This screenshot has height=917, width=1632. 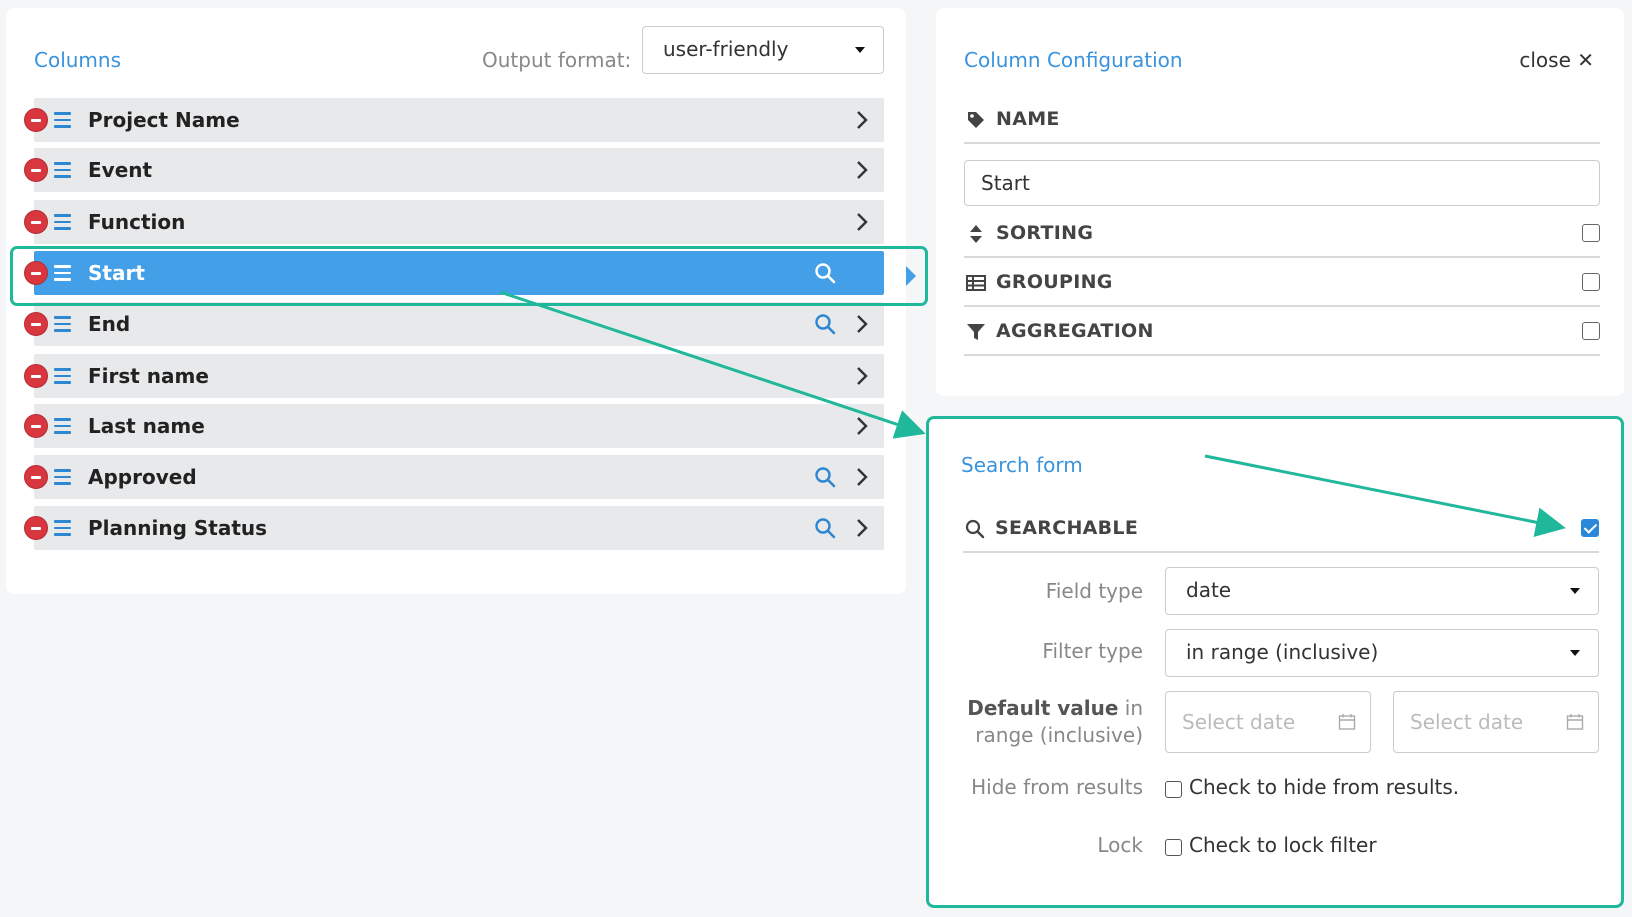 I want to click on filter-icon, so click(x=976, y=332).